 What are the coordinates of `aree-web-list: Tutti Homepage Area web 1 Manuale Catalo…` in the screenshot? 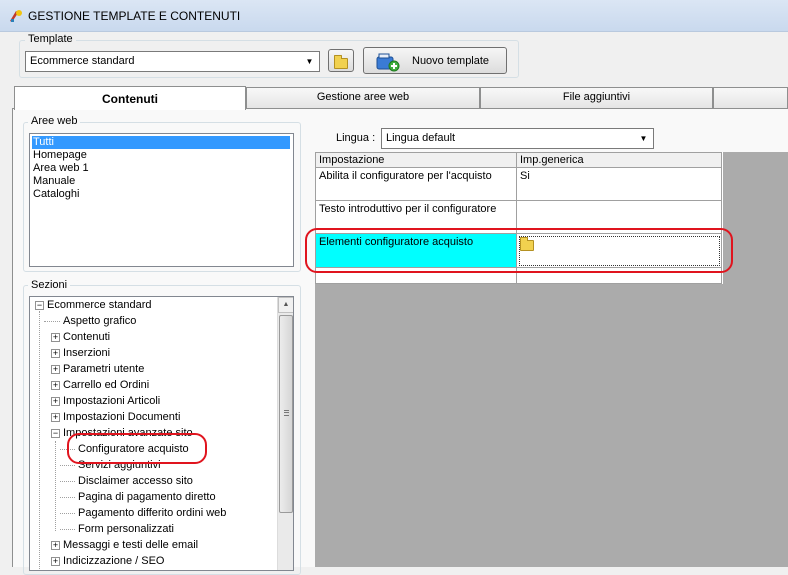 It's located at (161, 200).